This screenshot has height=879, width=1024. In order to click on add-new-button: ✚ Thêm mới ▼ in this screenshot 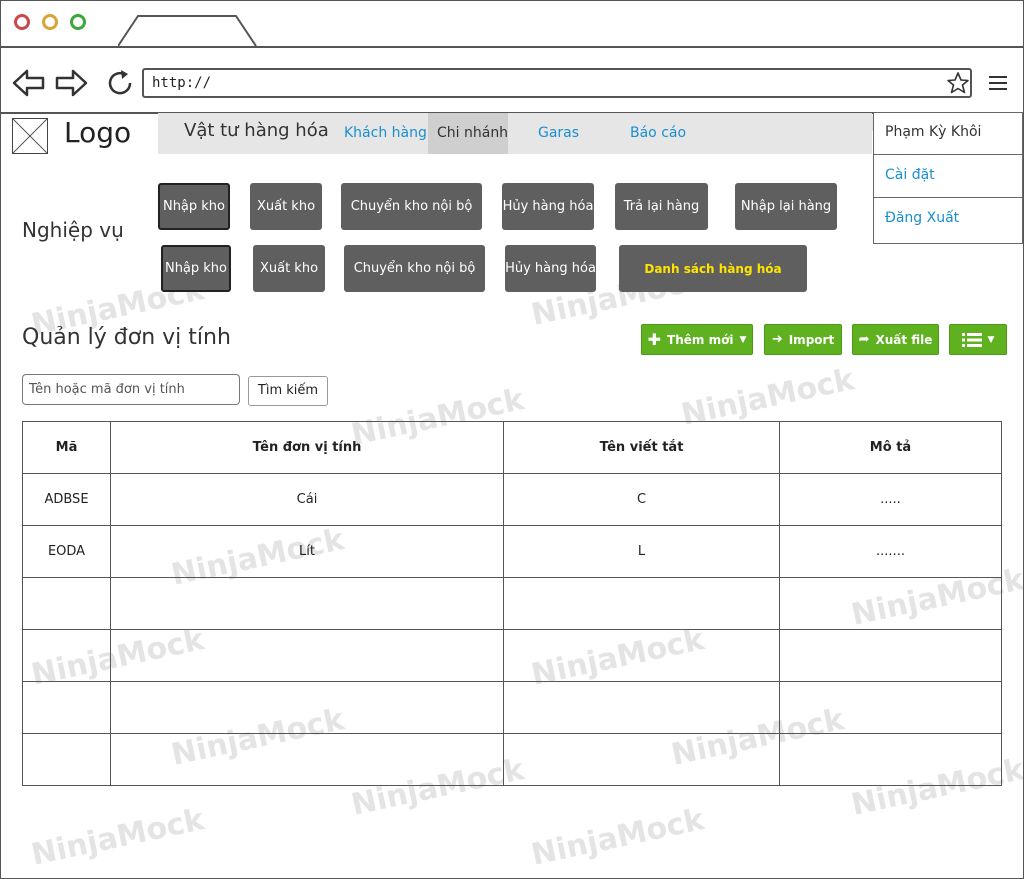, I will do `click(697, 339)`.